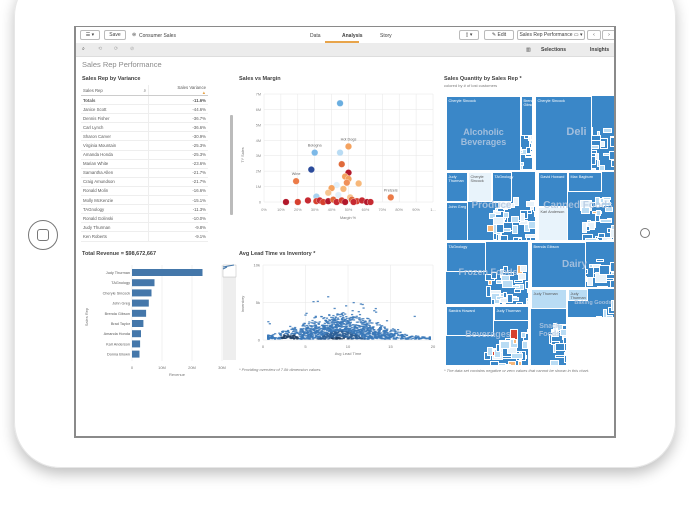 This screenshot has height=506, width=689. What do you see at coordinates (229, 312) in the screenshot?
I see `minichart-scrollbar` at bounding box center [229, 312].